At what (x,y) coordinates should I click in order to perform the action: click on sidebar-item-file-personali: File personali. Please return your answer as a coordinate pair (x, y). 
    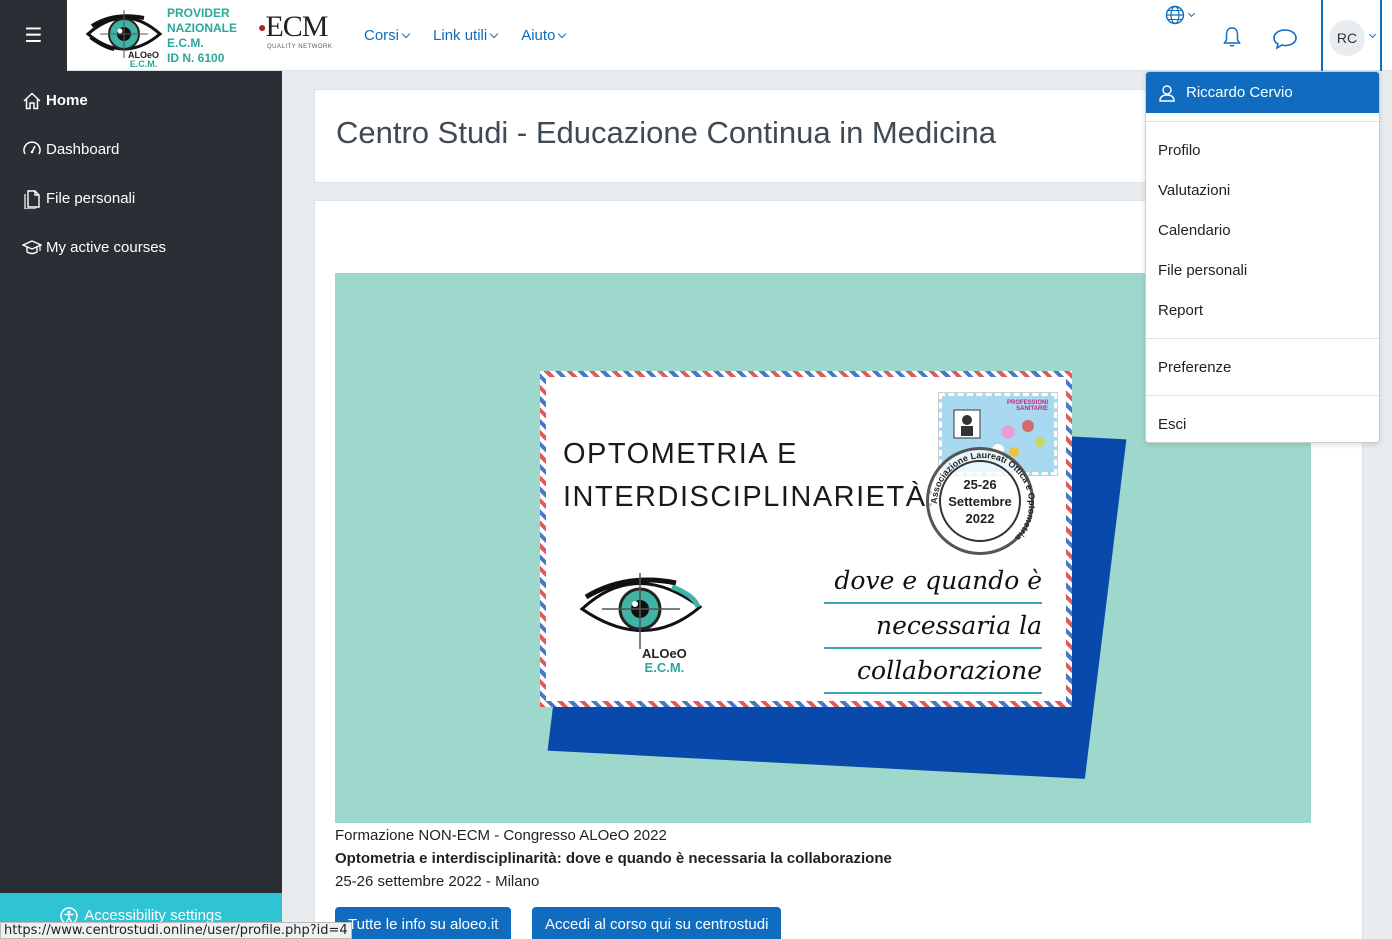
    Looking at the image, I should click on (141, 198).